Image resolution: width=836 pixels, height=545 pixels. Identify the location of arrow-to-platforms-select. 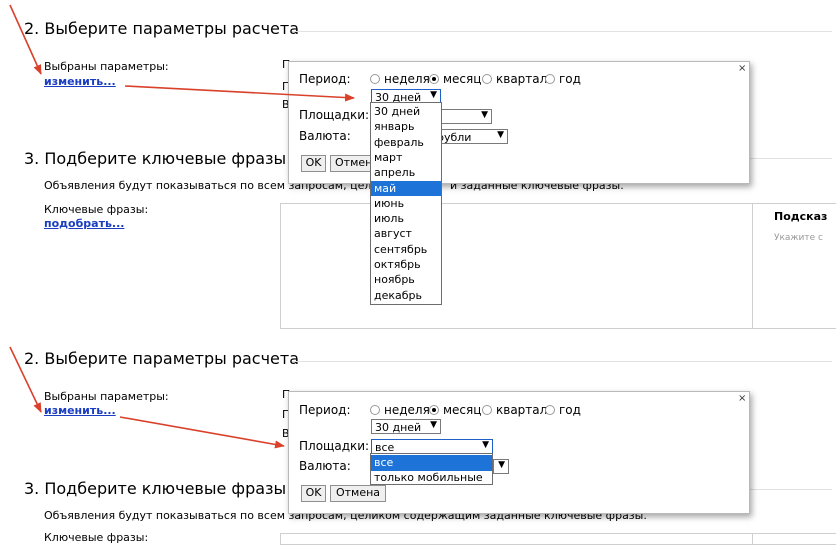
(202, 432).